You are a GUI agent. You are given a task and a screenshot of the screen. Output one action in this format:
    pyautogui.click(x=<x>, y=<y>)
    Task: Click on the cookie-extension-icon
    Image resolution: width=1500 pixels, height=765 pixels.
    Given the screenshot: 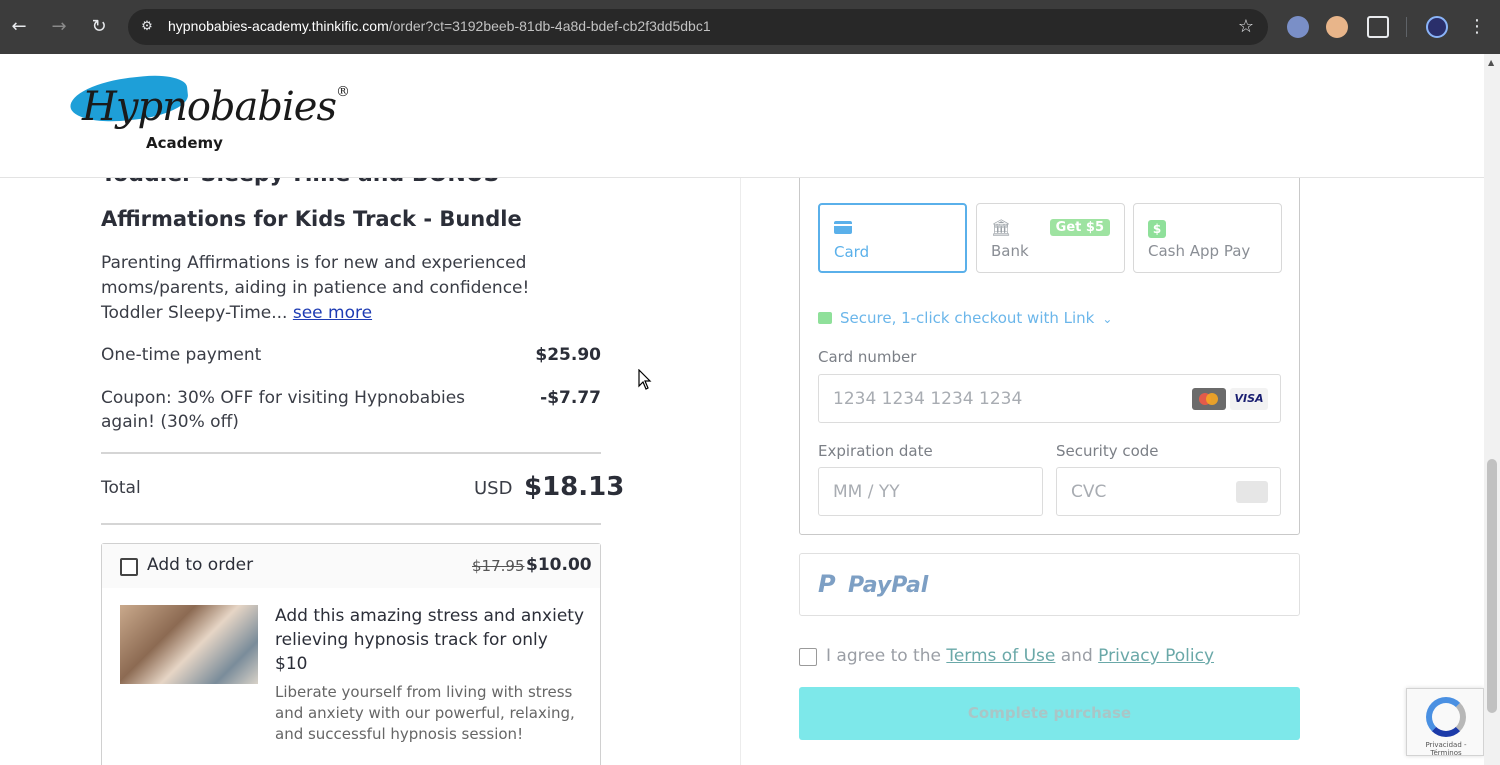 What is the action you would take?
    pyautogui.click(x=1337, y=27)
    